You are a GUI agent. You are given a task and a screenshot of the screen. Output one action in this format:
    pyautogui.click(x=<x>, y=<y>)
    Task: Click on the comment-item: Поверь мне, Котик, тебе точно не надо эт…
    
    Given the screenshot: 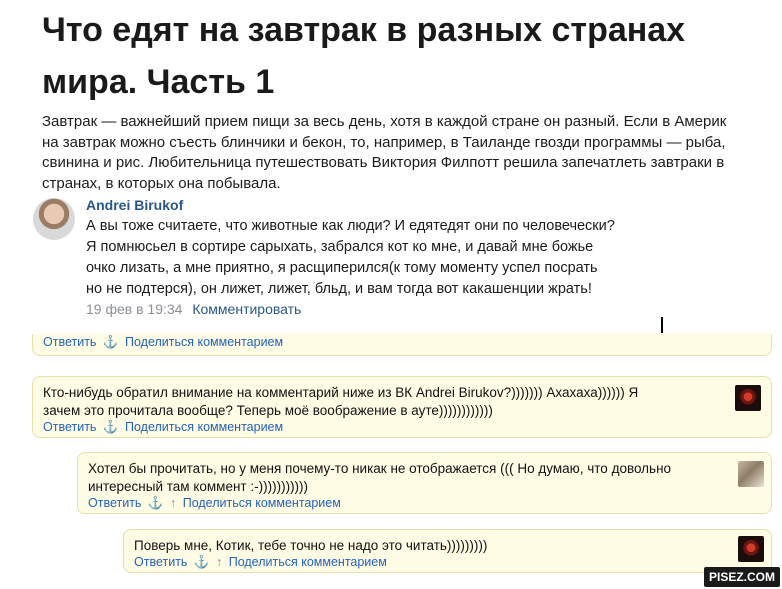 What is the action you would take?
    pyautogui.click(x=447, y=551)
    